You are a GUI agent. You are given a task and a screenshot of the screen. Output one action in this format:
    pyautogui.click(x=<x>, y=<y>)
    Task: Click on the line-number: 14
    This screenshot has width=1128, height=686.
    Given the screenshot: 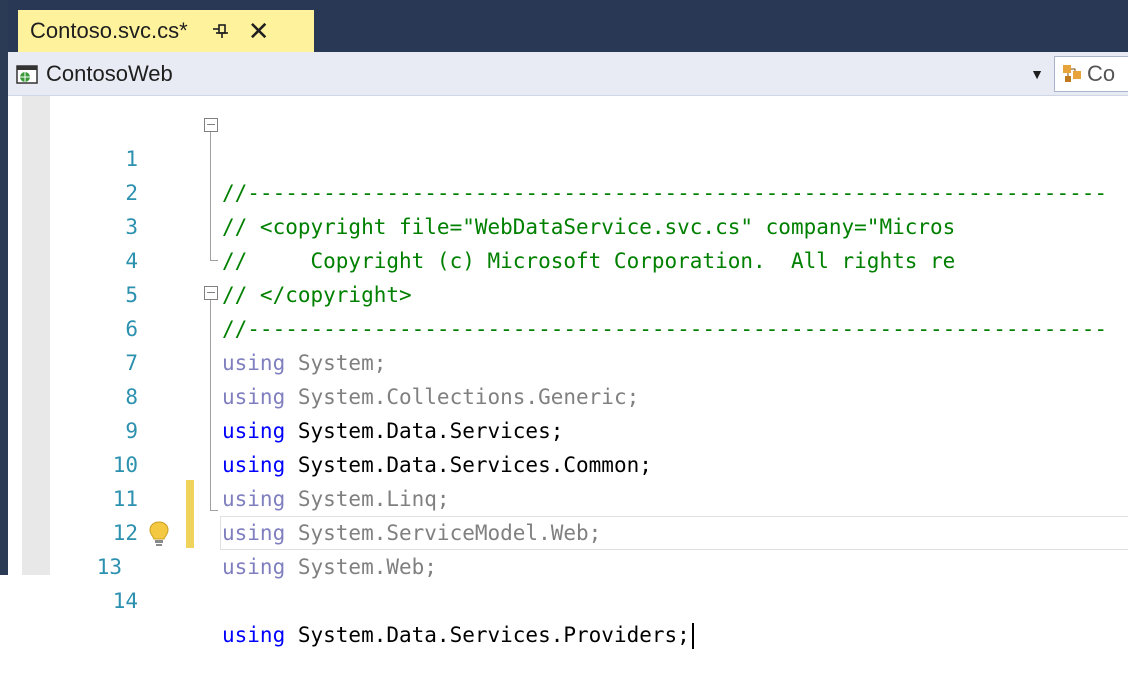 What is the action you would take?
    pyautogui.click(x=125, y=601)
    